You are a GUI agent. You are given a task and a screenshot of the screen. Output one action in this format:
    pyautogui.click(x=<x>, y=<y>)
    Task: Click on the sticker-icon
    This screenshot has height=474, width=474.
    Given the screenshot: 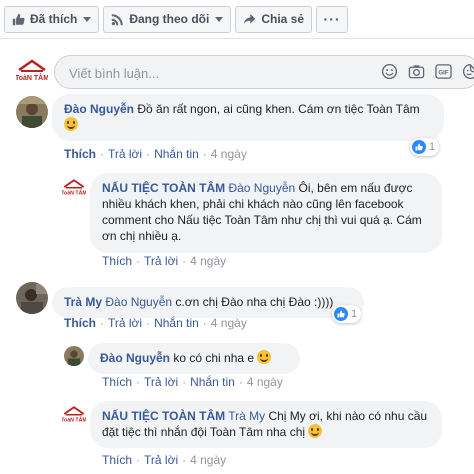 What is the action you would take?
    pyautogui.click(x=468, y=71)
    